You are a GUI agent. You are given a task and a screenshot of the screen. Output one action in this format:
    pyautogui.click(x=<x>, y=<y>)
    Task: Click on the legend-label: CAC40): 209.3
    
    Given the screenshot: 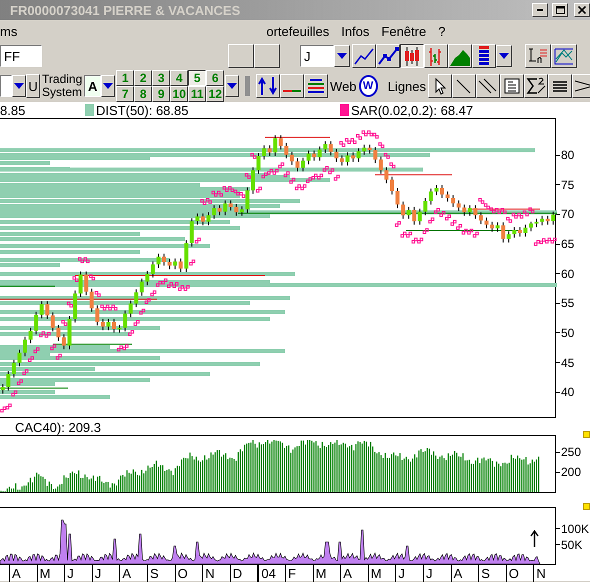 What is the action you would take?
    pyautogui.click(x=58, y=427)
    